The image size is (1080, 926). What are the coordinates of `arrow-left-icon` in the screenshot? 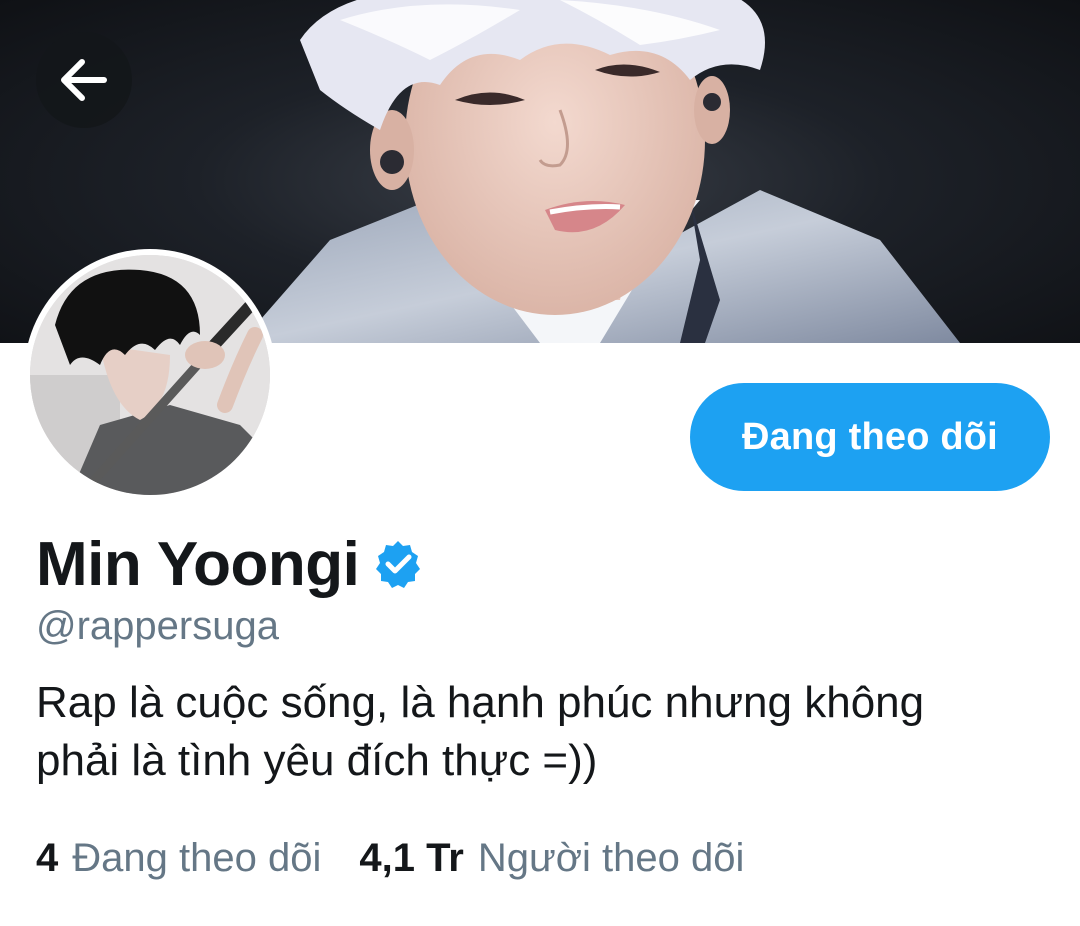 It's located at (84, 80).